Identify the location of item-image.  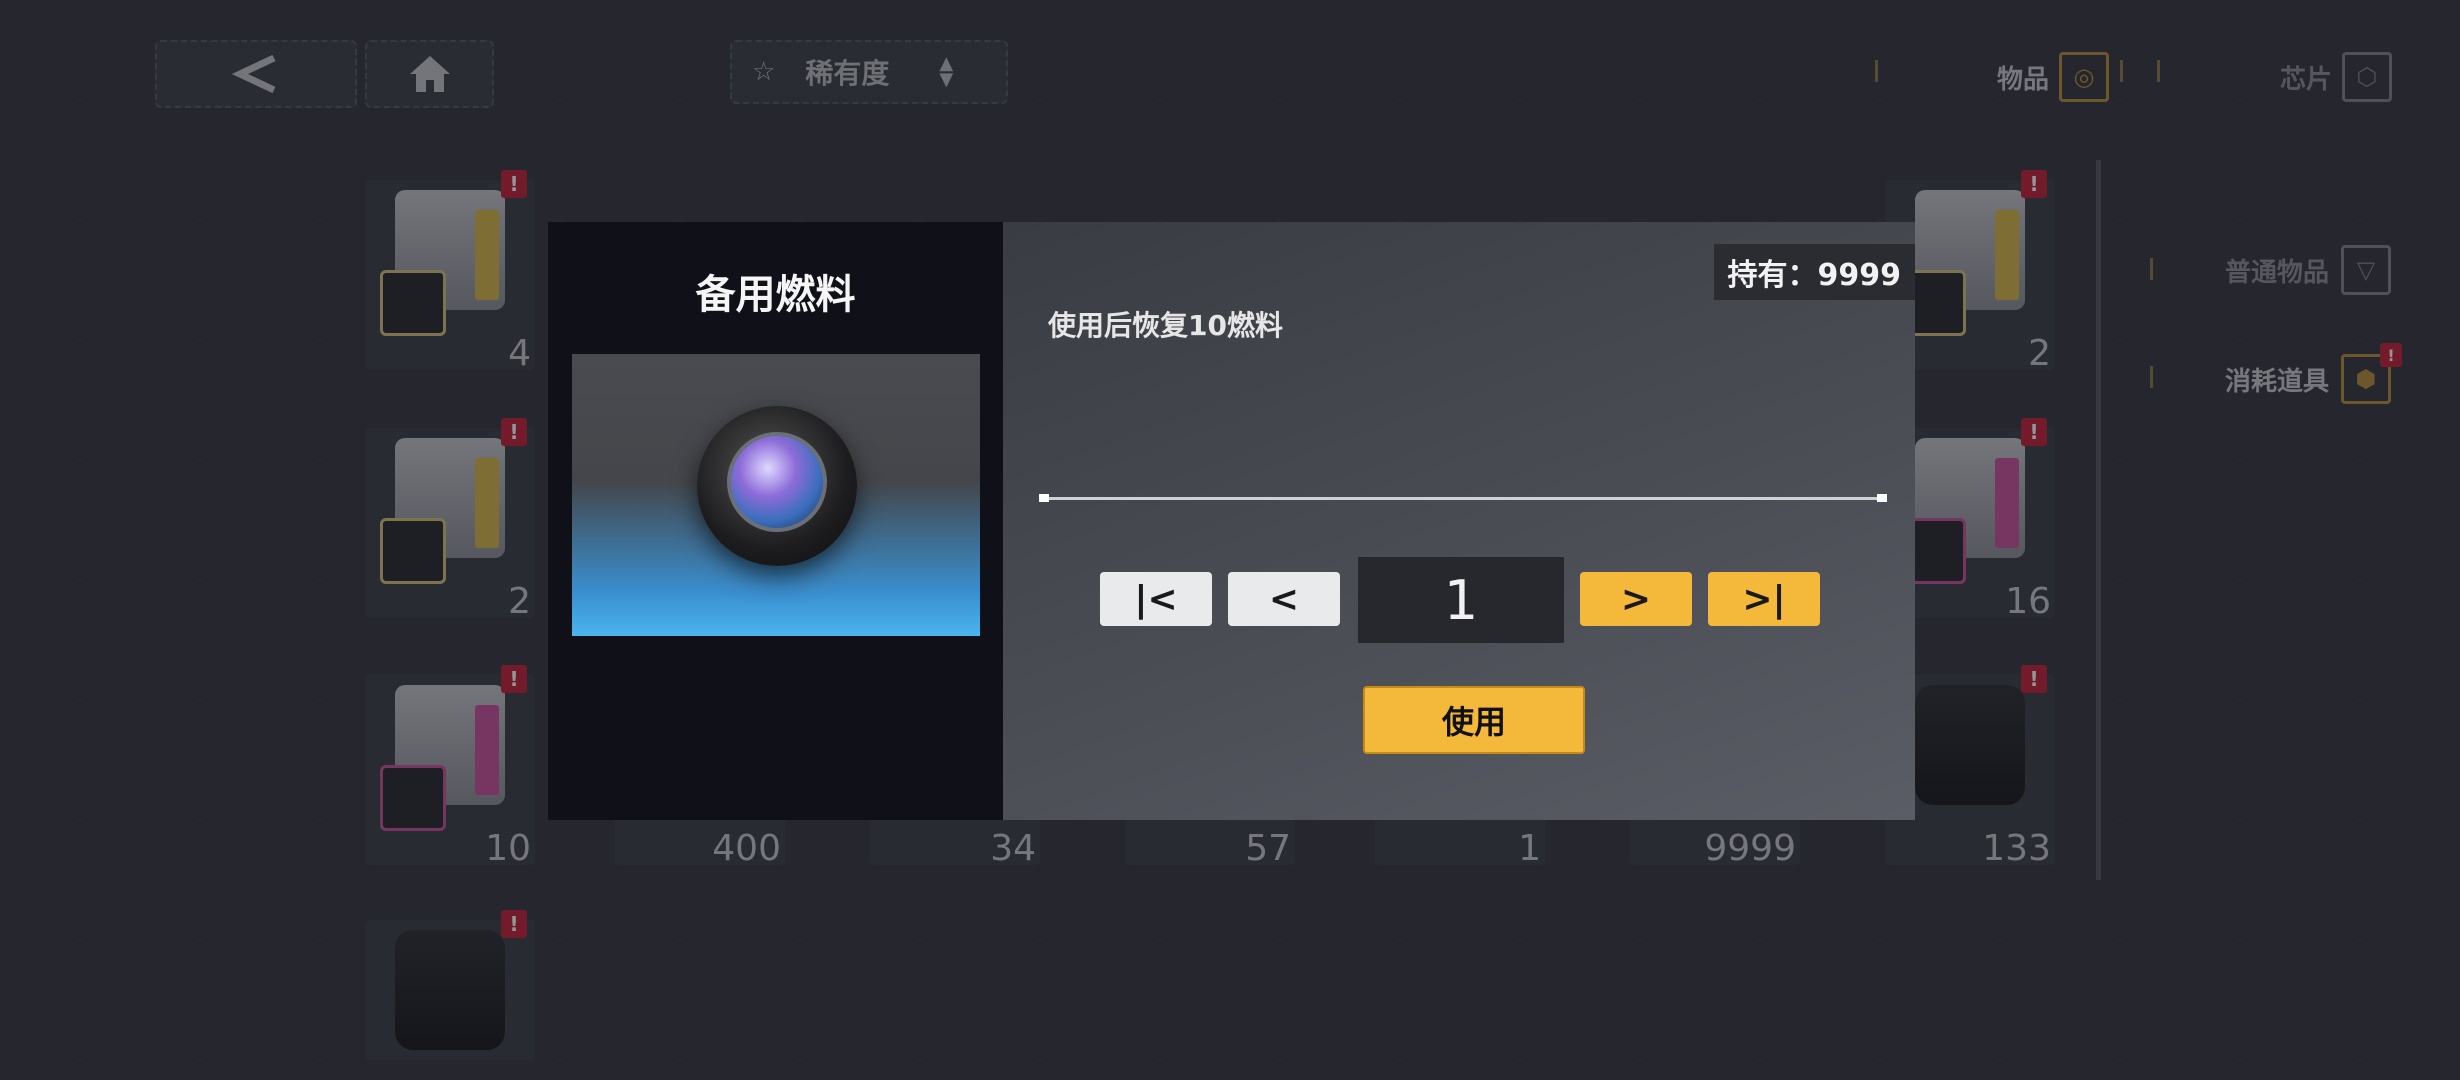
(776, 495).